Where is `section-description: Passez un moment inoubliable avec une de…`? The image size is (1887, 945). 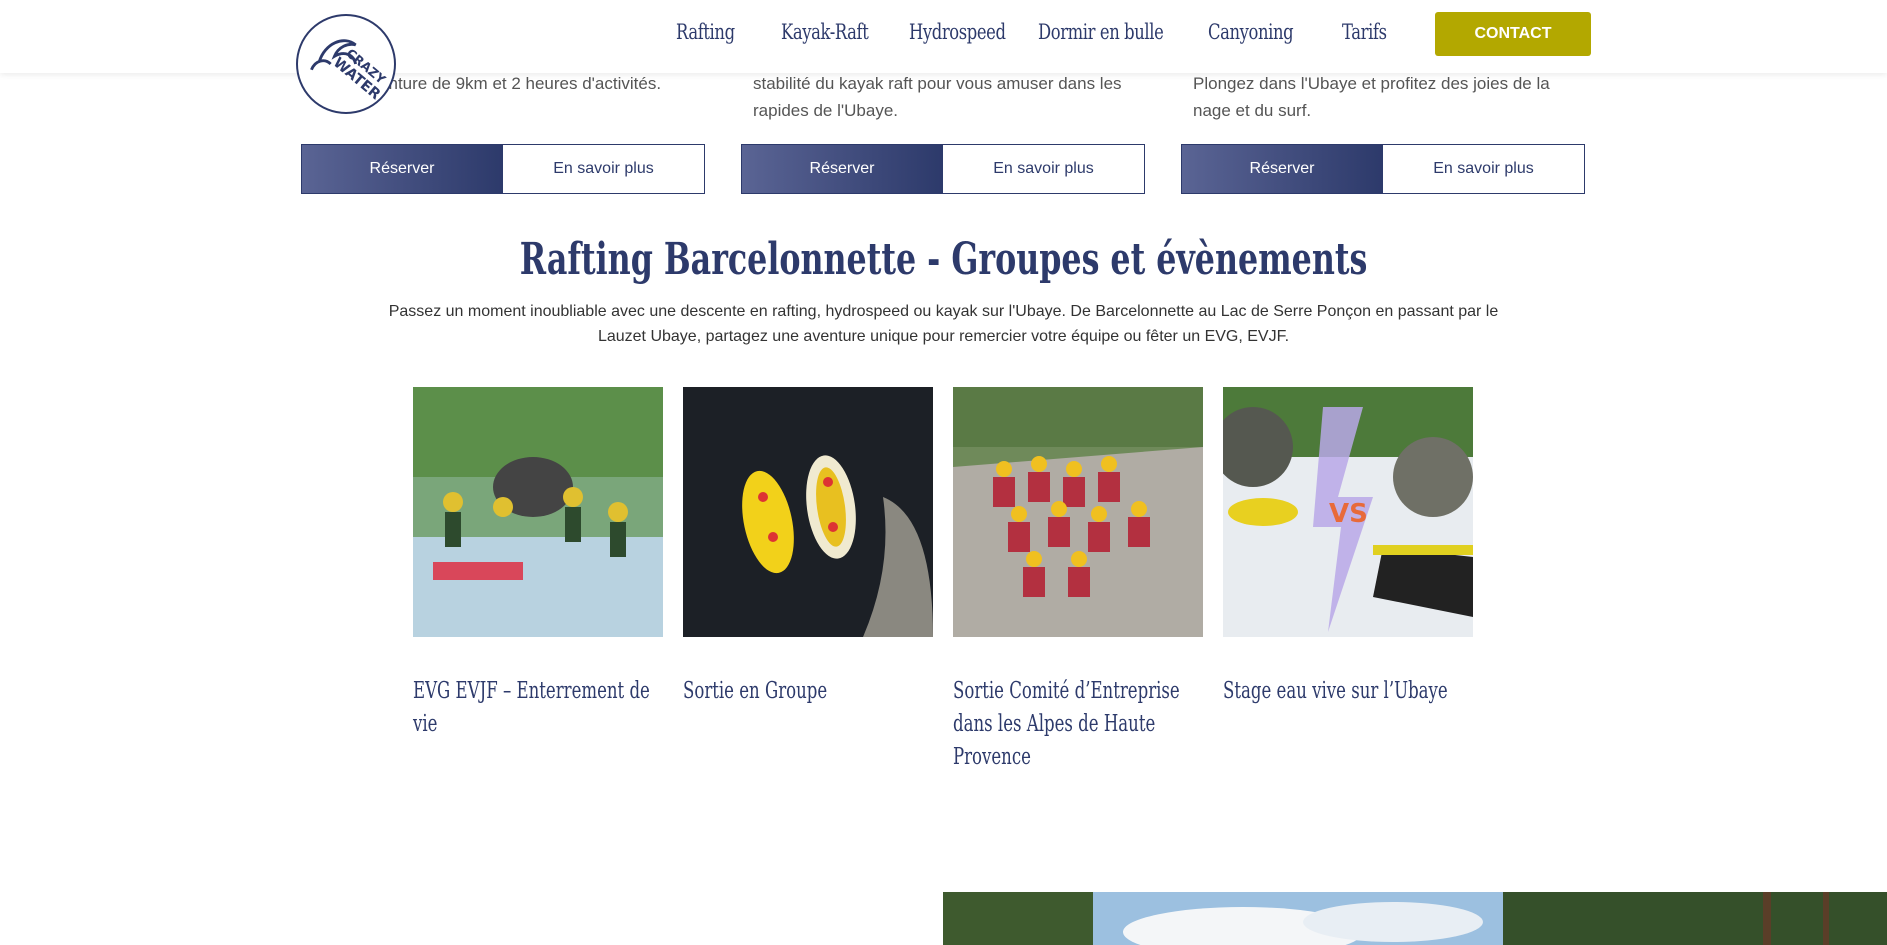 section-description: Passez un moment inoubliable avec une de… is located at coordinates (943, 324).